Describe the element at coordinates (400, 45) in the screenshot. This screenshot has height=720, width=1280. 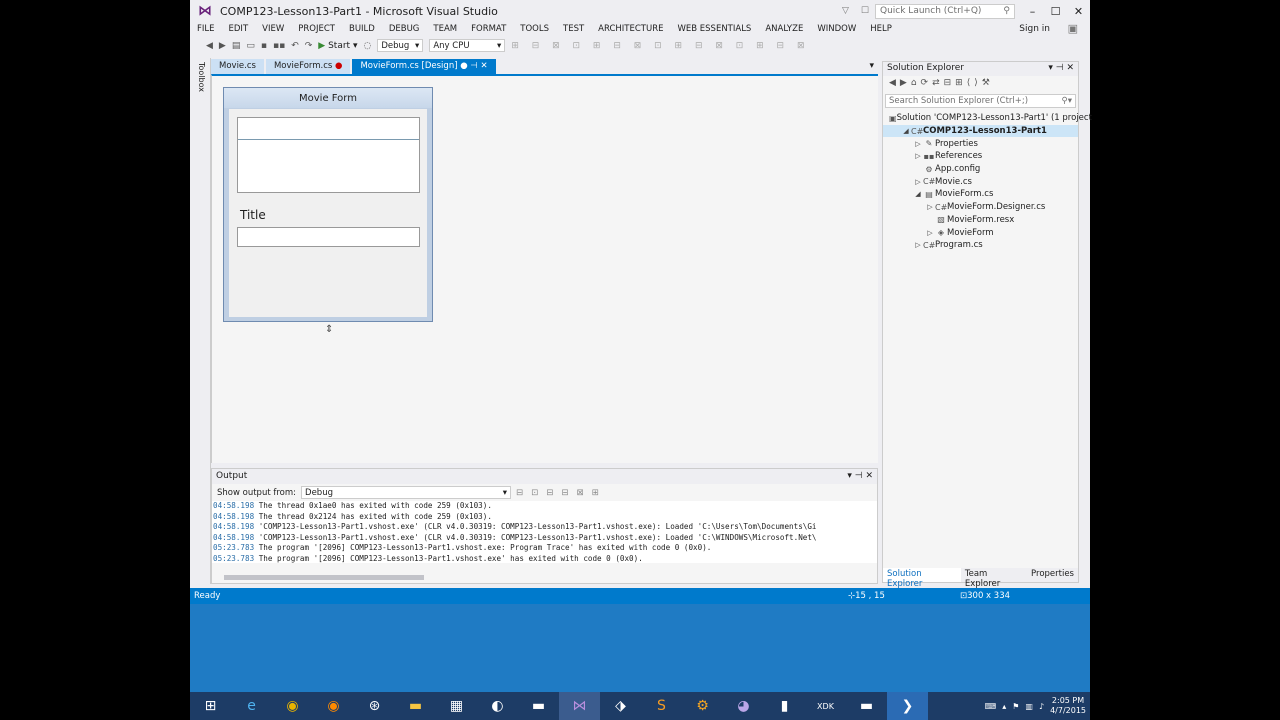
I see `solution-configuration-select: Debug ▾` at that location.